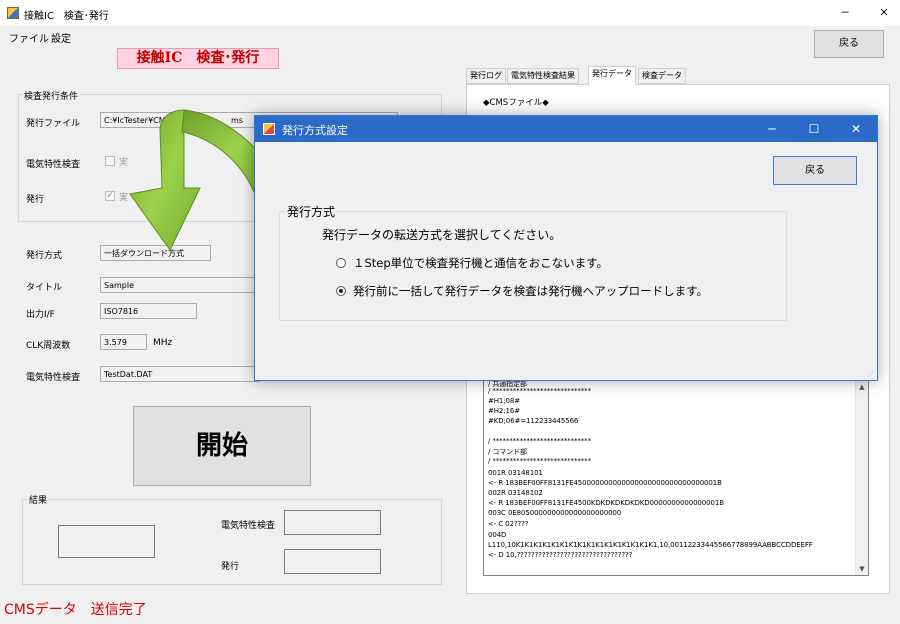  I want to click on result-issue-box, so click(332, 561).